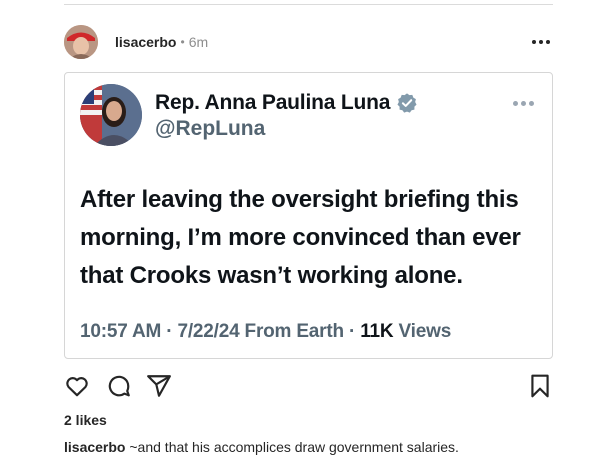  I want to click on tweet-display-name: Rep. Anna Paulina Luna, so click(273, 102).